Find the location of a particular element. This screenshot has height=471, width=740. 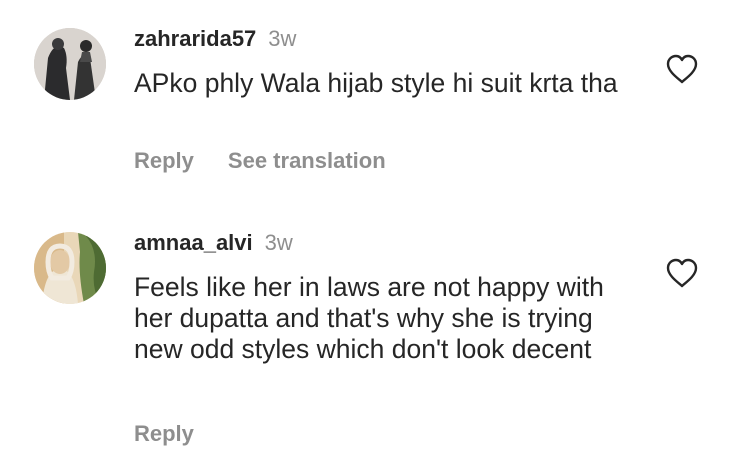

see-translation-button: See translation is located at coordinates (307, 161).